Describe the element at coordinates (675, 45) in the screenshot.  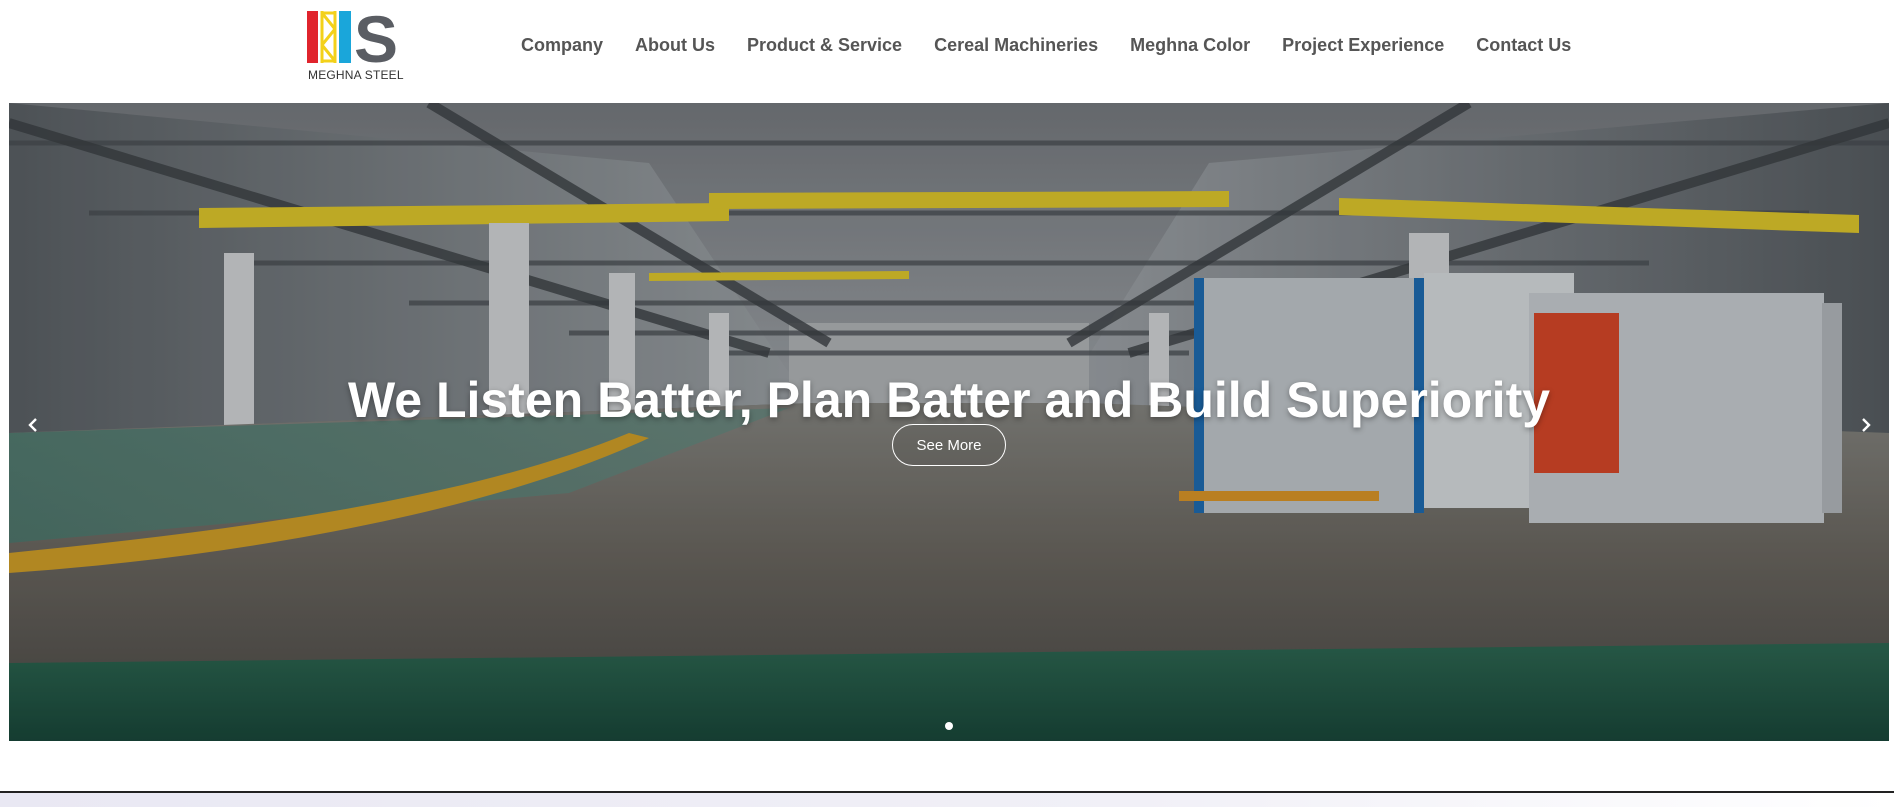
I see `nav-item-about-us: About Us` at that location.